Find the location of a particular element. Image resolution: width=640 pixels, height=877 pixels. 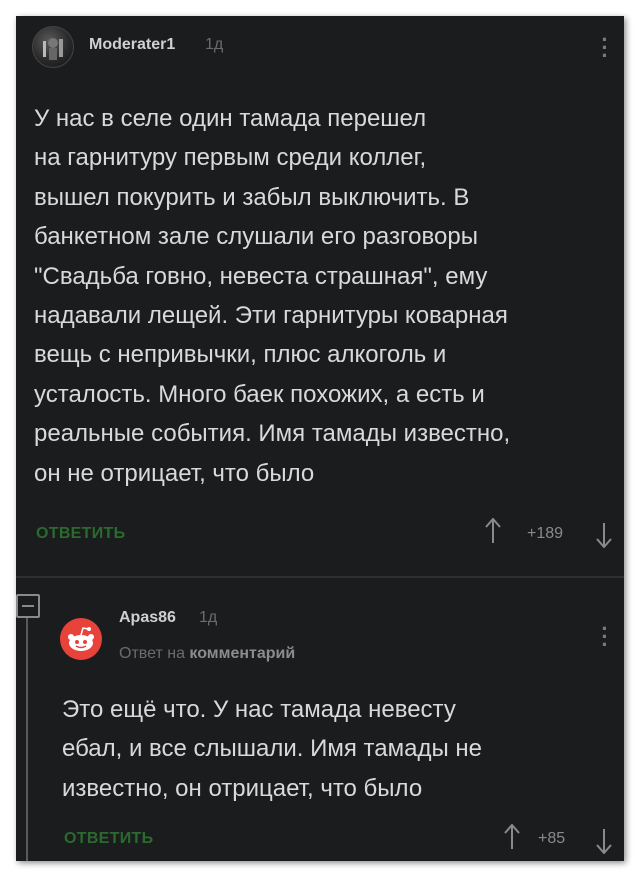

comment-divider is located at coordinates (320, 577).